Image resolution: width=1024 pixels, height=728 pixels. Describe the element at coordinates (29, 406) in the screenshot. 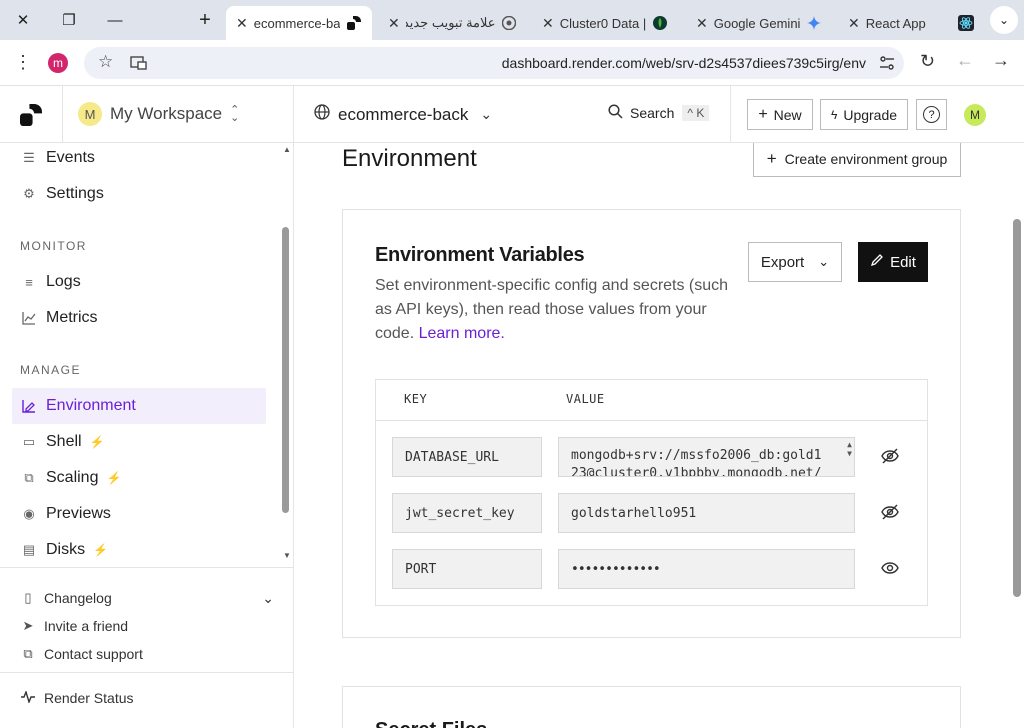

I see `environment-icon` at that location.